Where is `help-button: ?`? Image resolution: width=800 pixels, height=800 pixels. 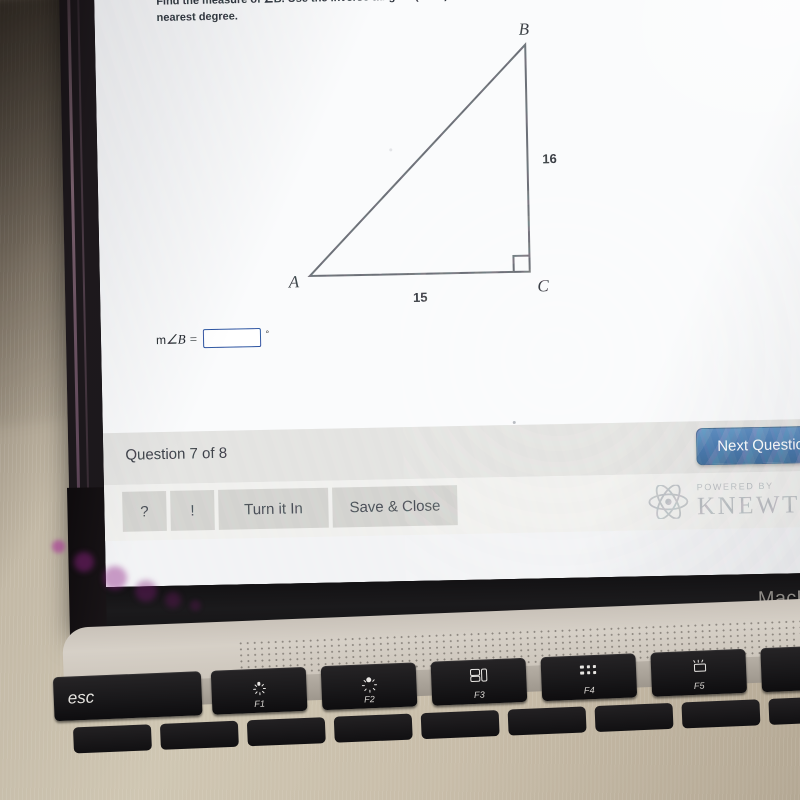 help-button: ? is located at coordinates (144, 511).